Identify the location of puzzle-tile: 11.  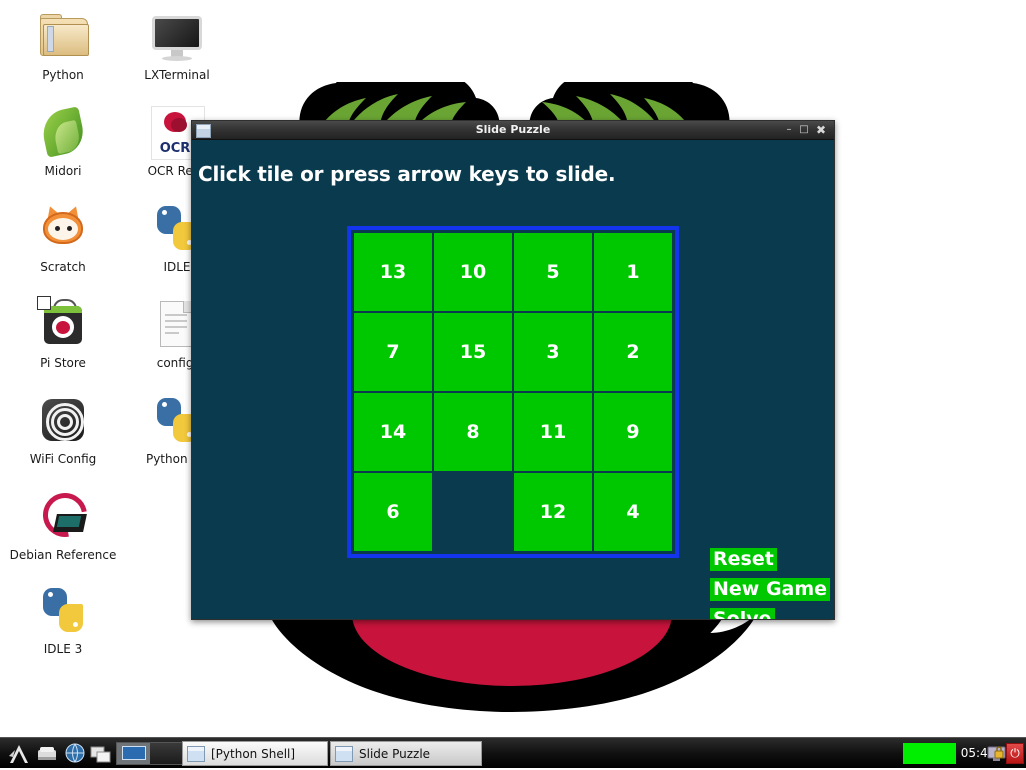
(553, 432).